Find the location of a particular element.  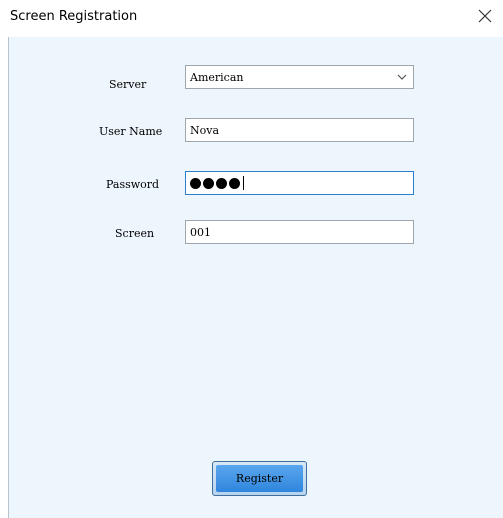

server-label: Server is located at coordinates (128, 84).